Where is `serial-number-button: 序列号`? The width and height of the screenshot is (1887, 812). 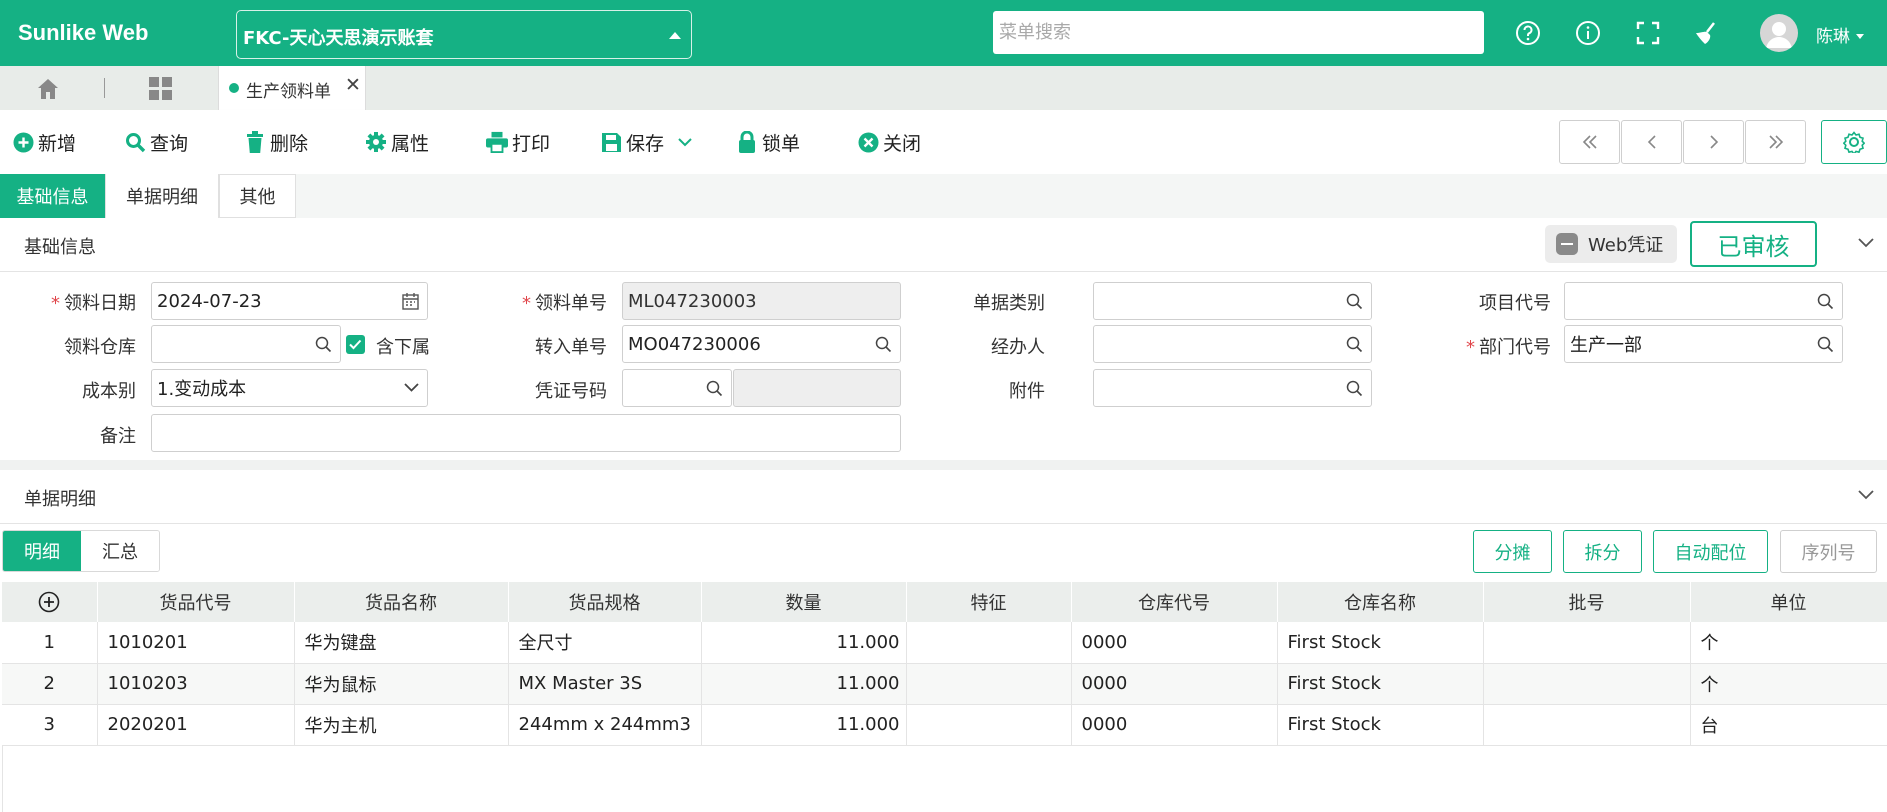 serial-number-button: 序列号 is located at coordinates (1828, 551).